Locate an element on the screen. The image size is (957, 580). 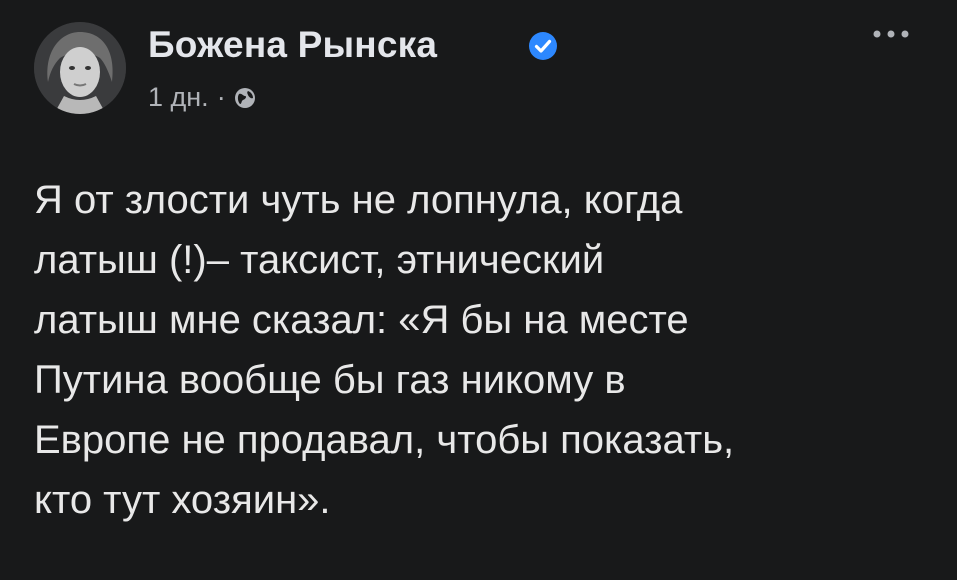
post-text-line: Путина вообще бы газ никому в is located at coordinates (330, 380).